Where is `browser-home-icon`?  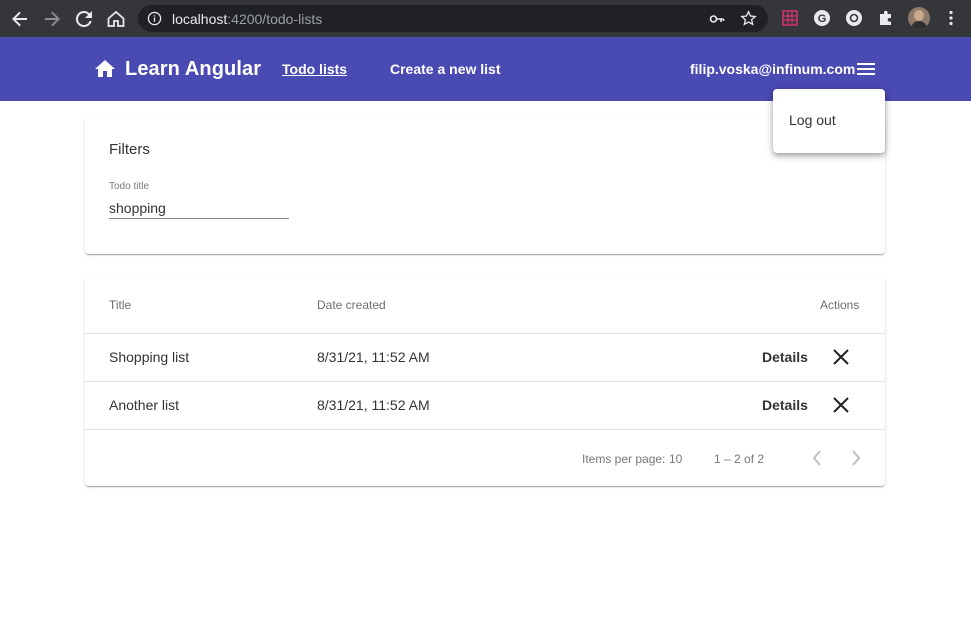 browser-home-icon is located at coordinates (116, 19).